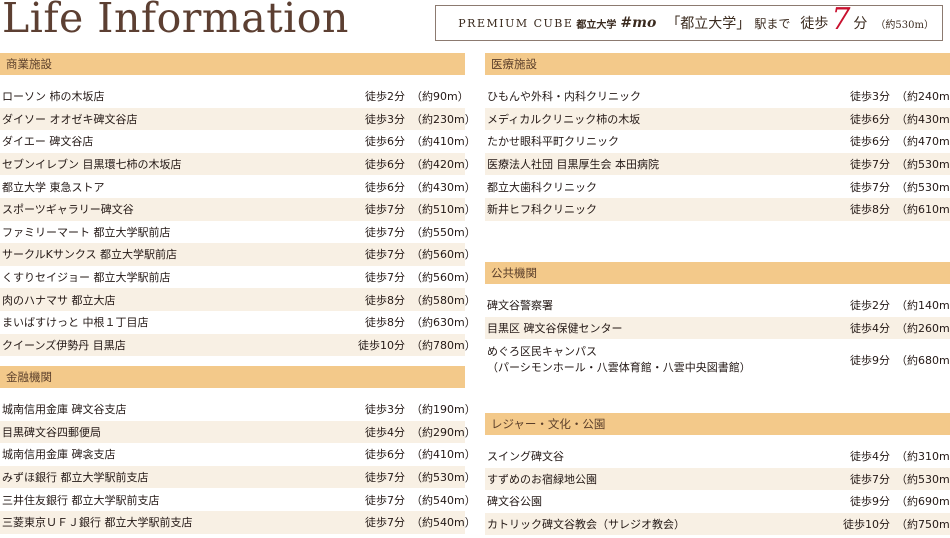  What do you see at coordinates (514, 502) in the screenshot?
I see `facility-name: 碑文谷公園` at bounding box center [514, 502].